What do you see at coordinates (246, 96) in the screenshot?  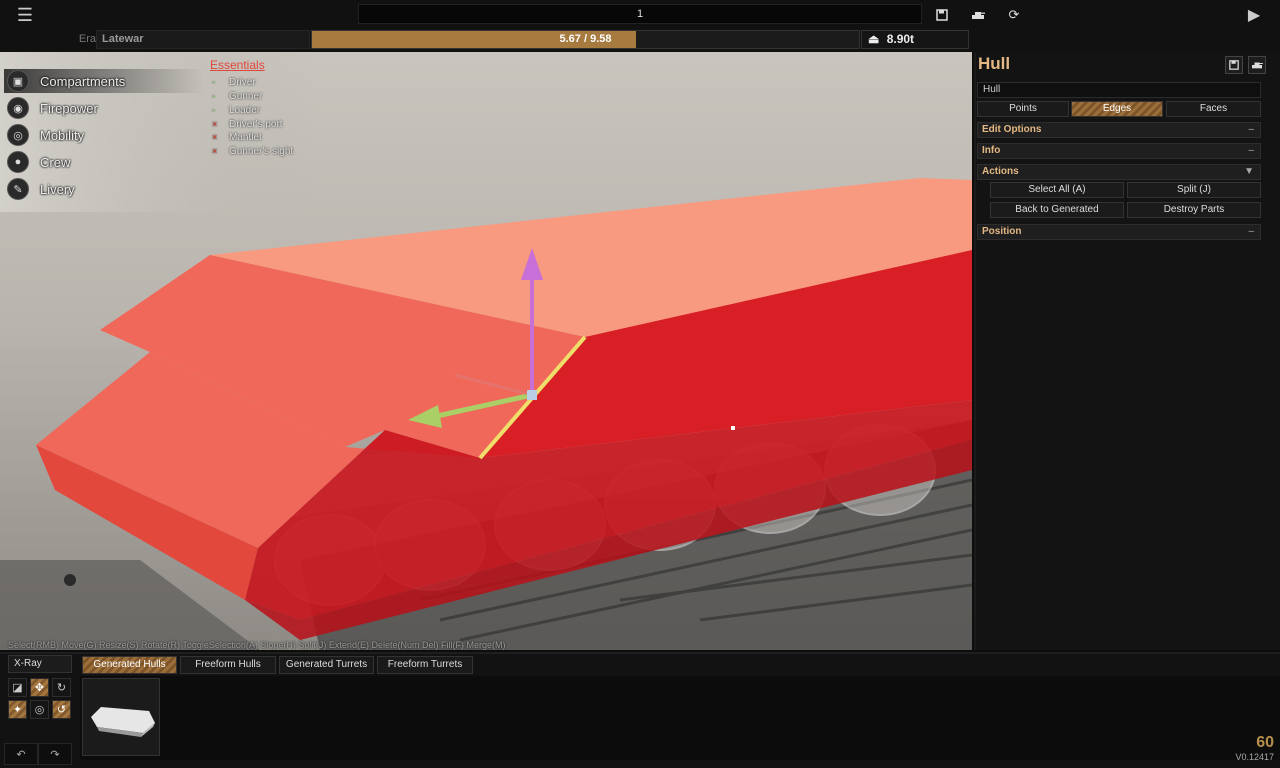 I see `essential-name: Gunner` at bounding box center [246, 96].